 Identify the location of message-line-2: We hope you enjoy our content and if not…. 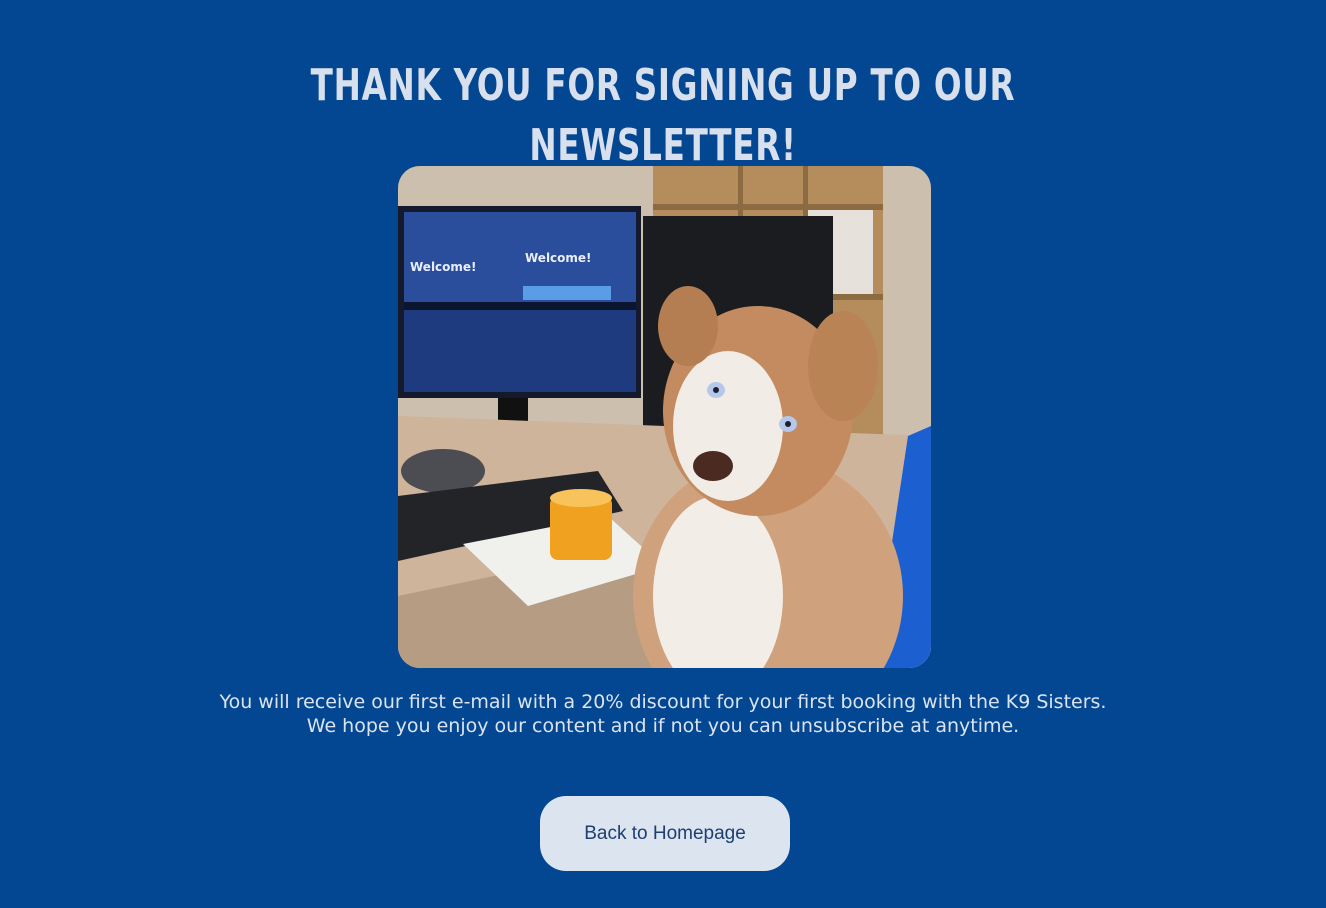
(663, 726).